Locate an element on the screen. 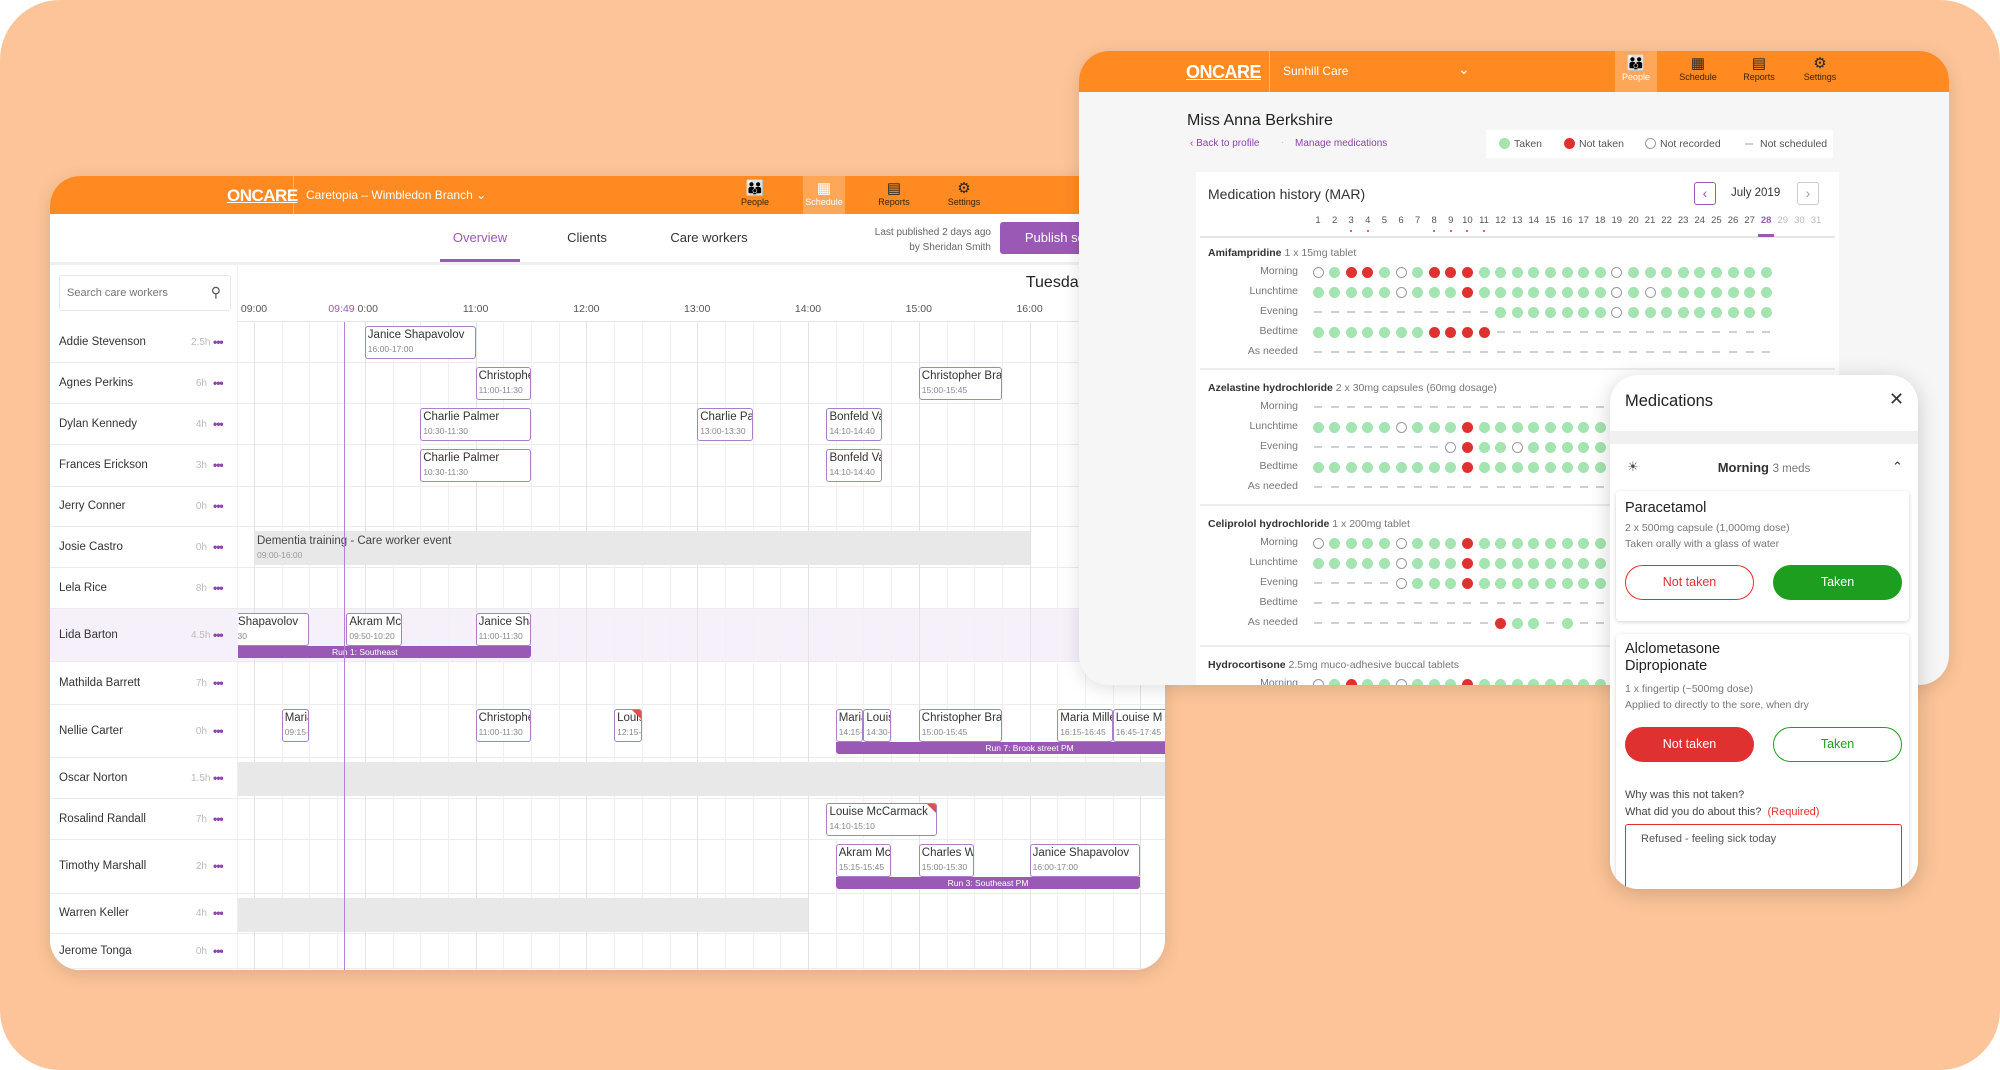 Image resolution: width=2000 pixels, height=1070 pixels. chevron-down-icon: ⌄ is located at coordinates (1464, 69).